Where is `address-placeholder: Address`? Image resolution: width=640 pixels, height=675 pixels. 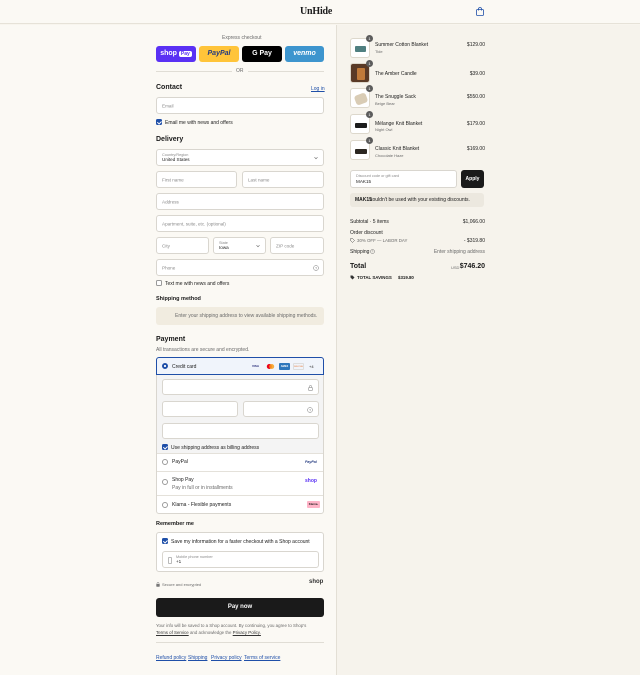
address-placeholder: Address is located at coordinates (170, 201).